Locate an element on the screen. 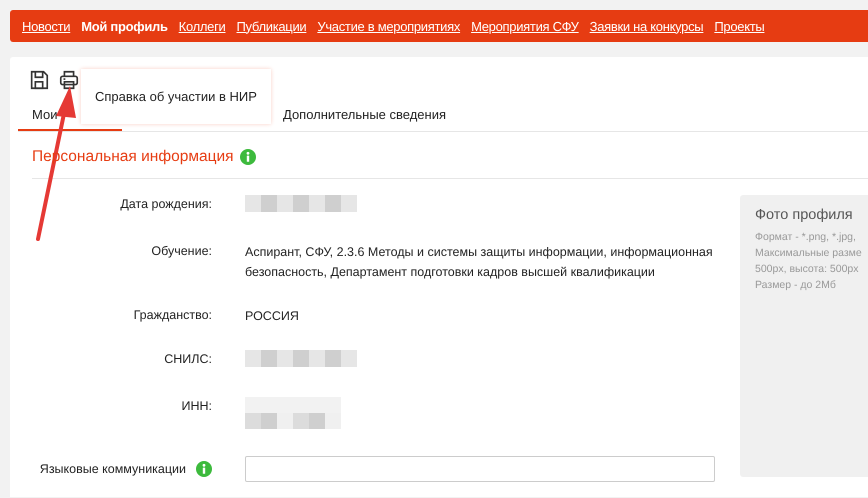  field-label: Дата рождения: is located at coordinates (166, 204).